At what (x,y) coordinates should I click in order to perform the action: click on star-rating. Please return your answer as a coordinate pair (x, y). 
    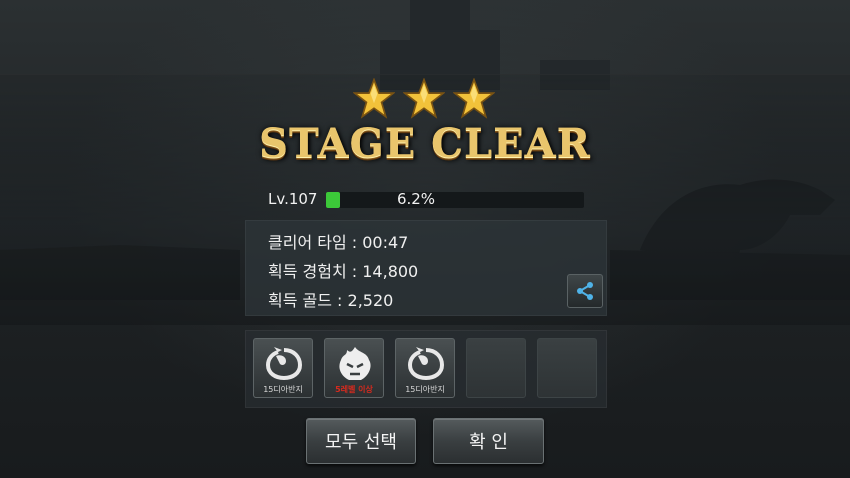
    Looking at the image, I should click on (424, 101).